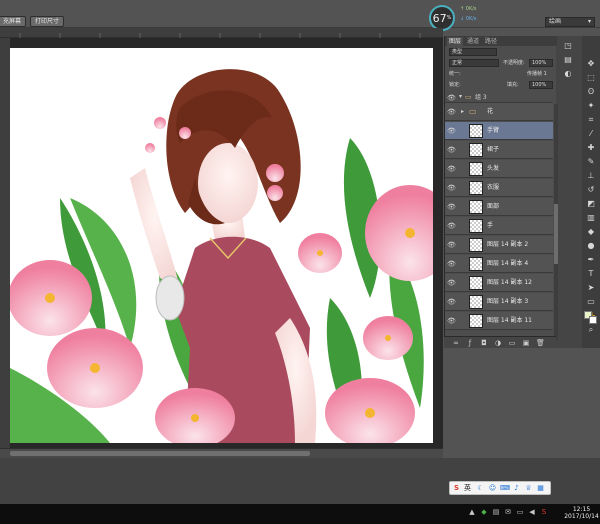 The image size is (600, 524). I want to click on punctuation-icon: ☺, so click(492, 488).